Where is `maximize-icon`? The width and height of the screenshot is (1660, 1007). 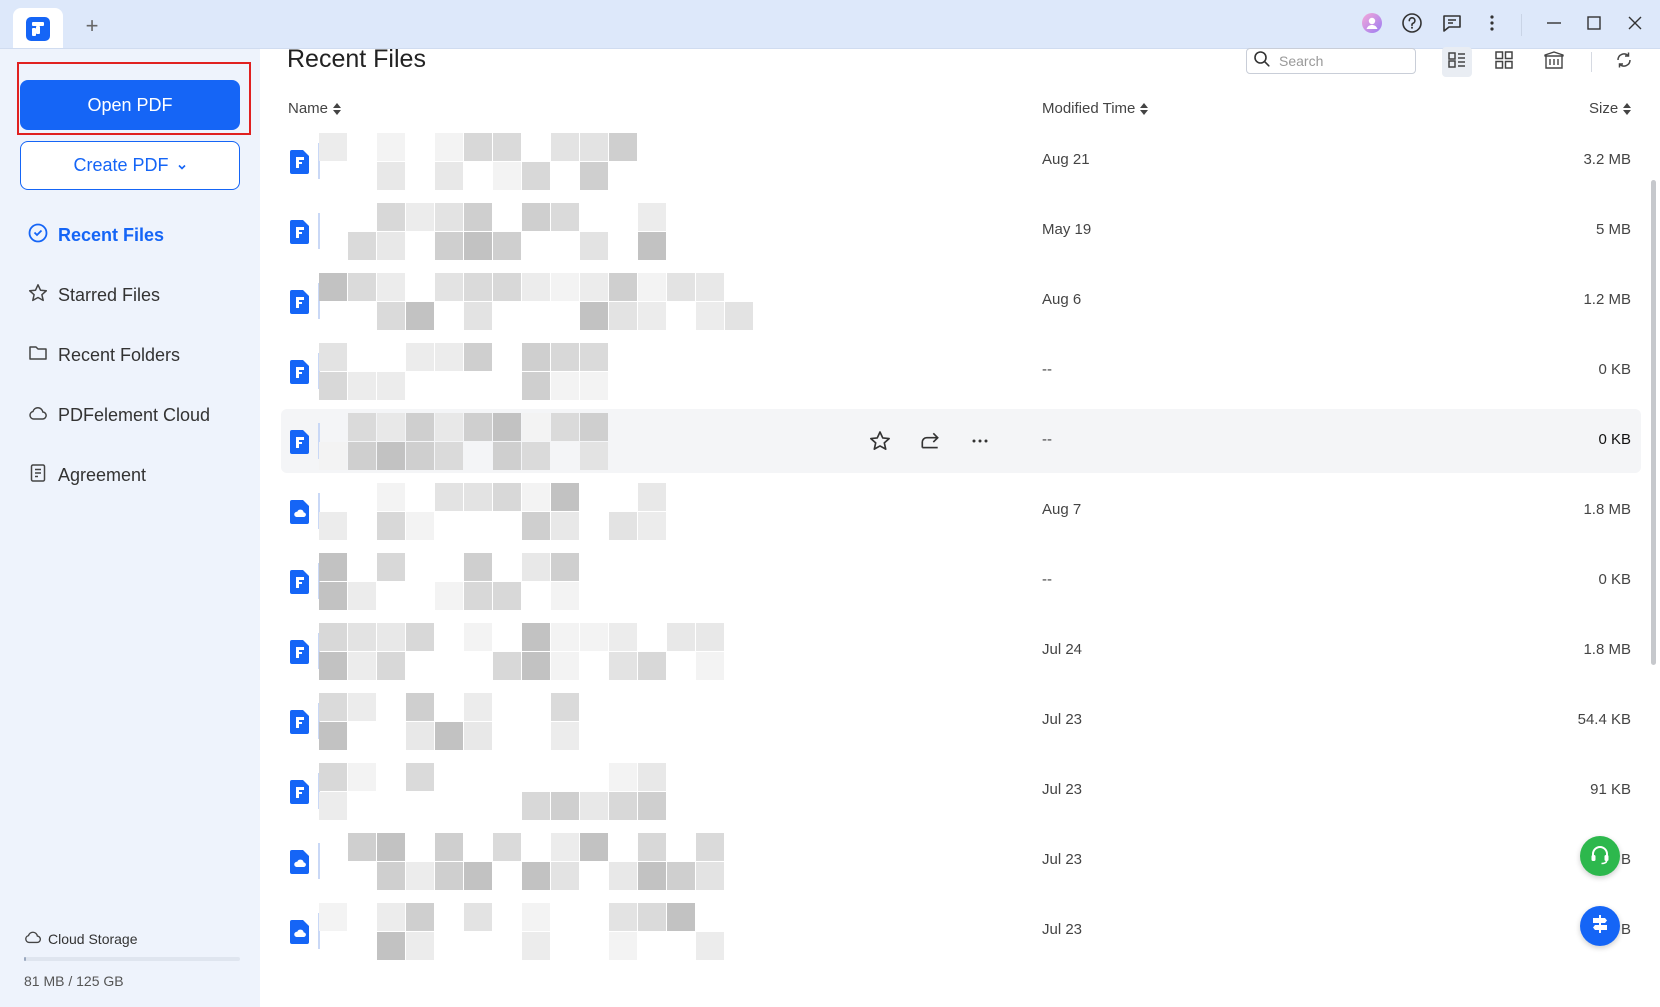
maximize-icon is located at coordinates (1594, 25).